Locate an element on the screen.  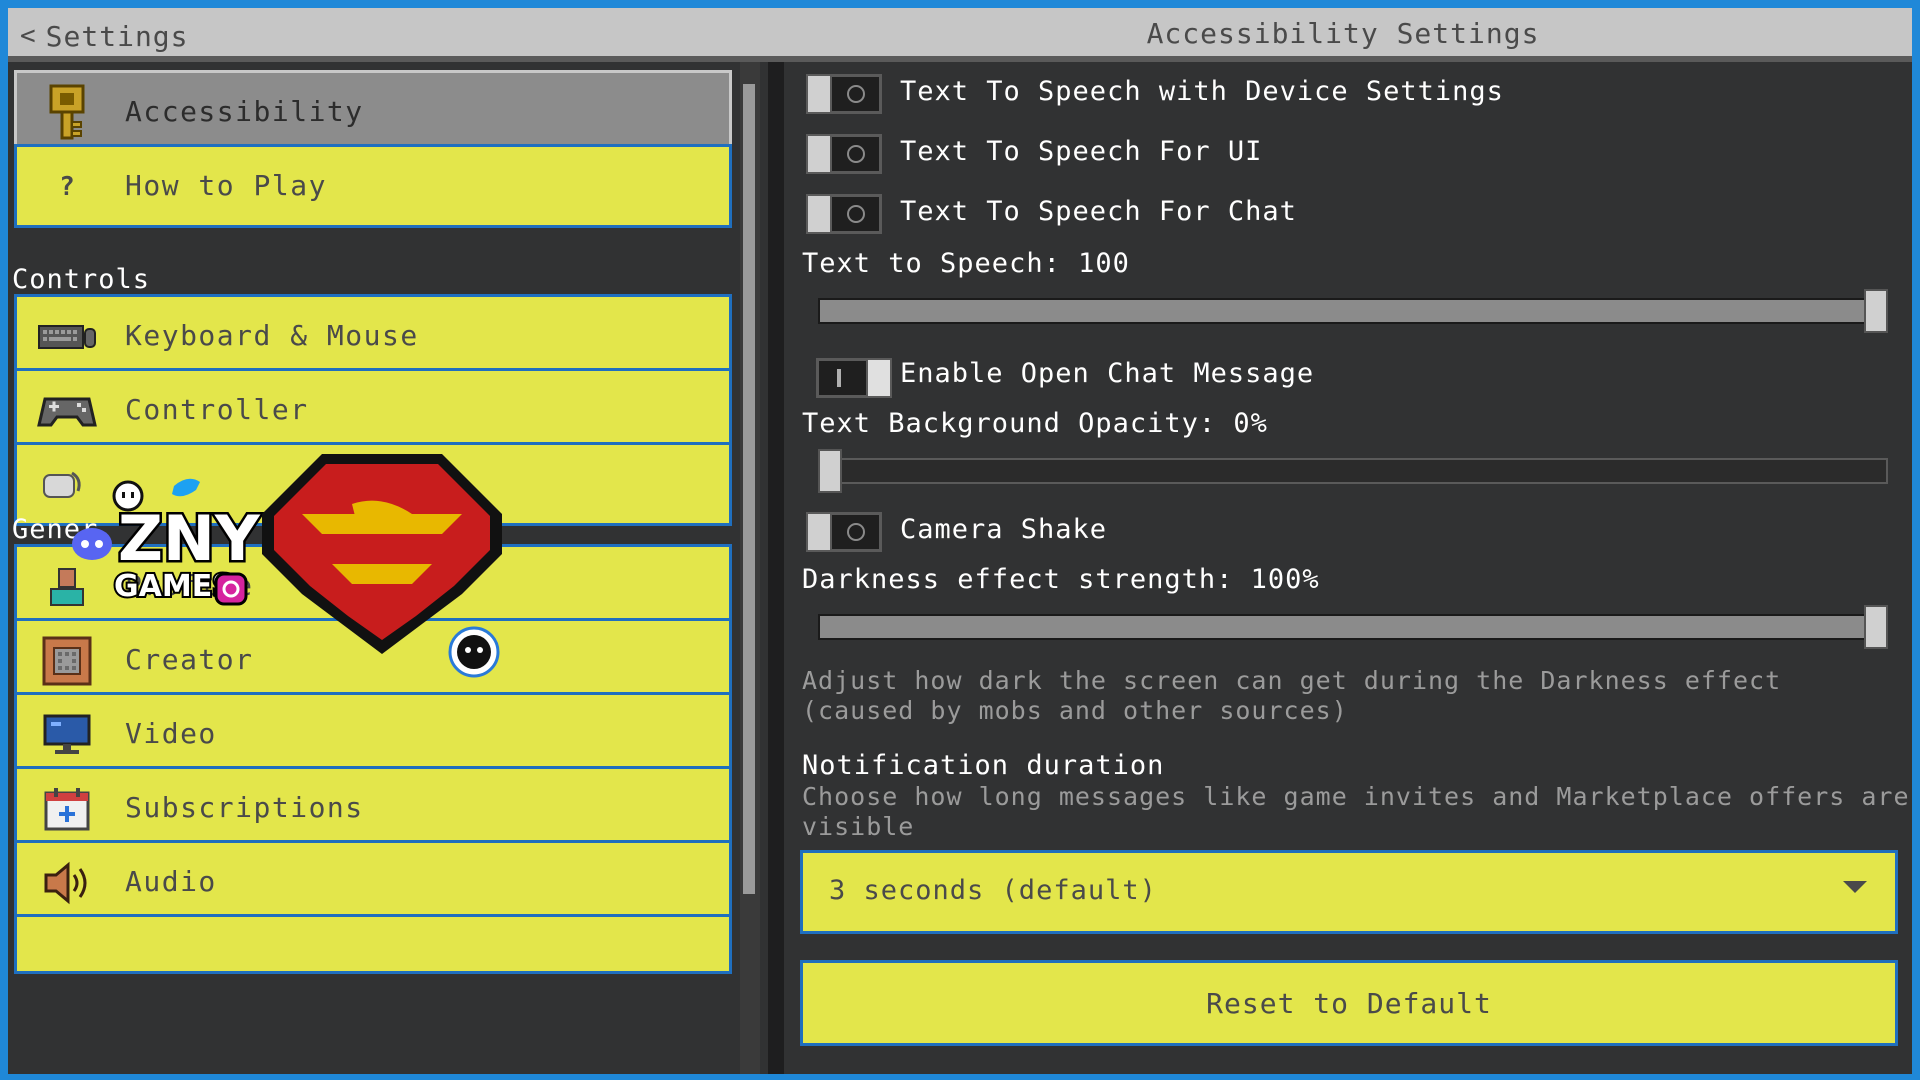
header-bar: < Settings Accessibility Settings is located at coordinates (960, 35).